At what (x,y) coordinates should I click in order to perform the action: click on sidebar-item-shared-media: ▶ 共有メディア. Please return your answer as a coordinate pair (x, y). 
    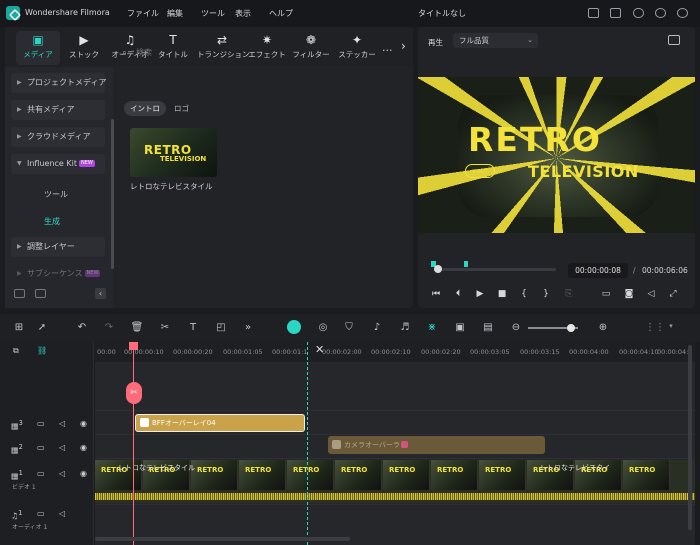
    Looking at the image, I should click on (58, 110).